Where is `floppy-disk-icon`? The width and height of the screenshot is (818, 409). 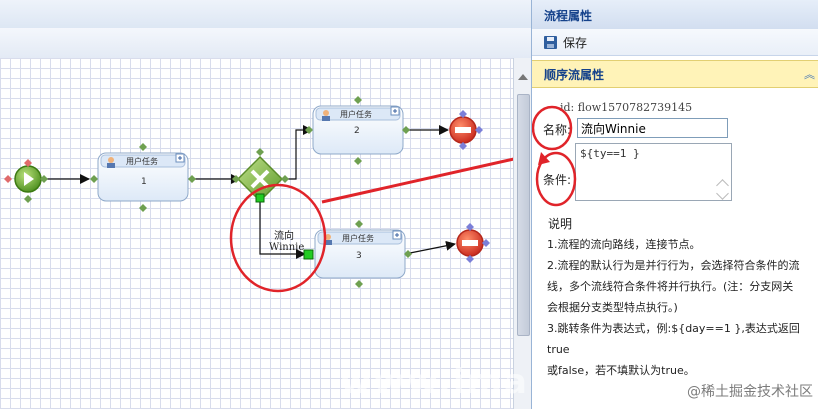 floppy-disk-icon is located at coordinates (550, 42).